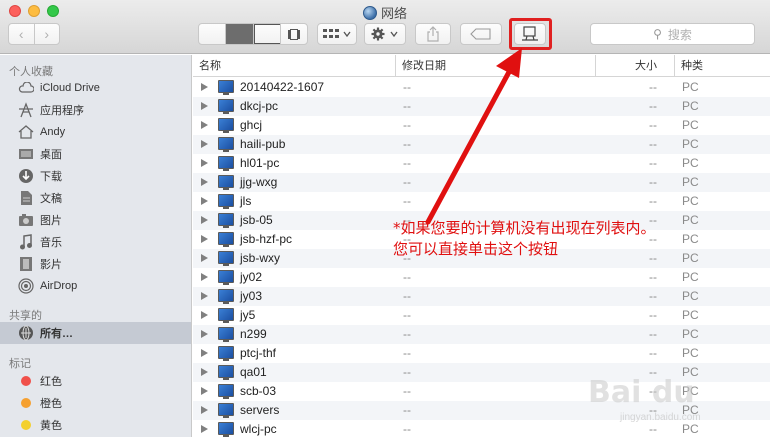 The height and width of the screenshot is (437, 770). What do you see at coordinates (95, 264) in the screenshot?
I see `sidebar-item-movies: 影片` at bounding box center [95, 264].